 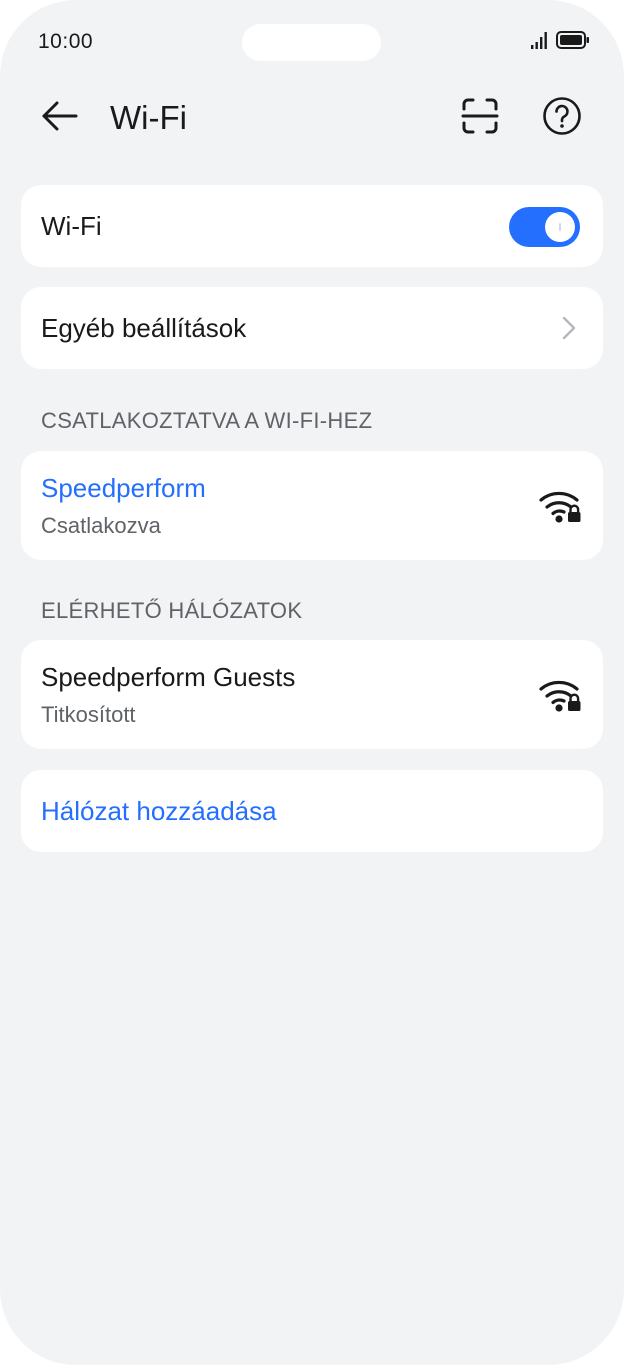 I want to click on network-row-available: Speedperform Guests Titkosított, so click(x=312, y=694).